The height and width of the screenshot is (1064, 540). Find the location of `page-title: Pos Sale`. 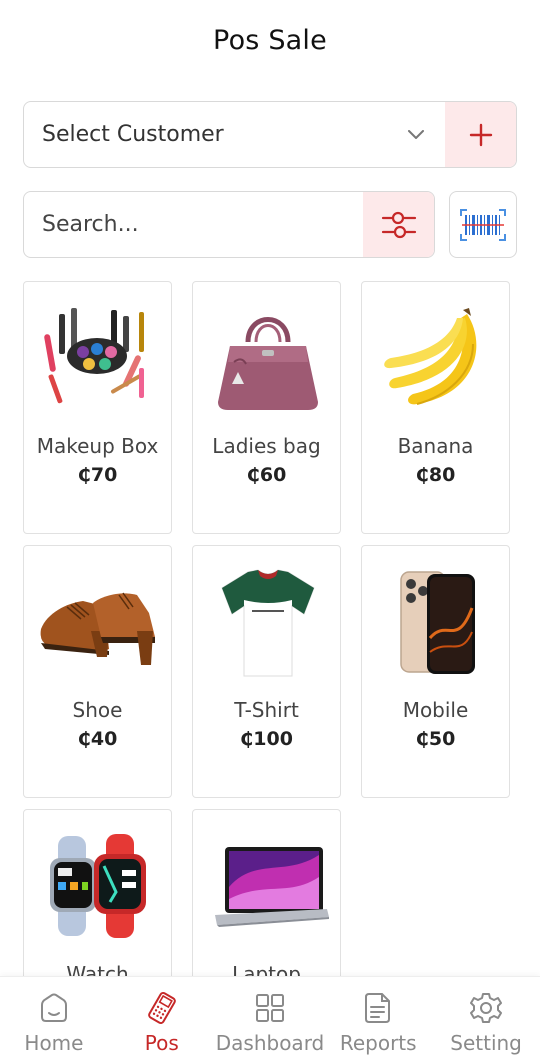

page-title: Pos Sale is located at coordinates (270, 40).